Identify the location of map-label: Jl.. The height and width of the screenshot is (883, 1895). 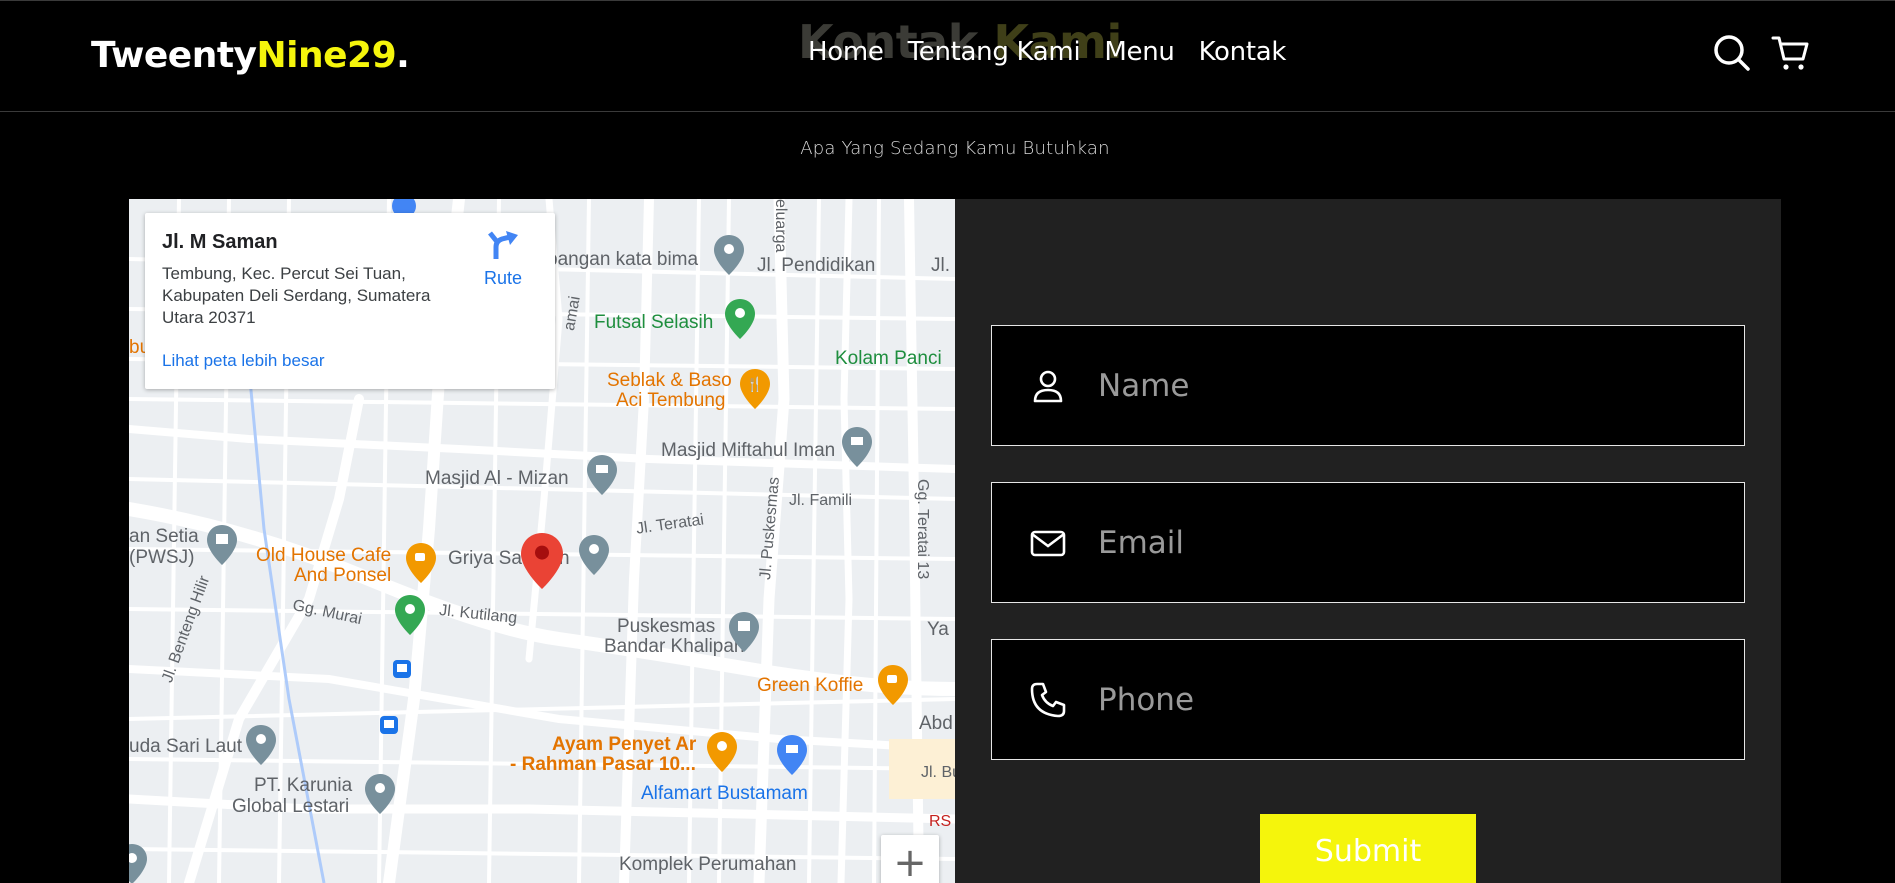
(940, 265).